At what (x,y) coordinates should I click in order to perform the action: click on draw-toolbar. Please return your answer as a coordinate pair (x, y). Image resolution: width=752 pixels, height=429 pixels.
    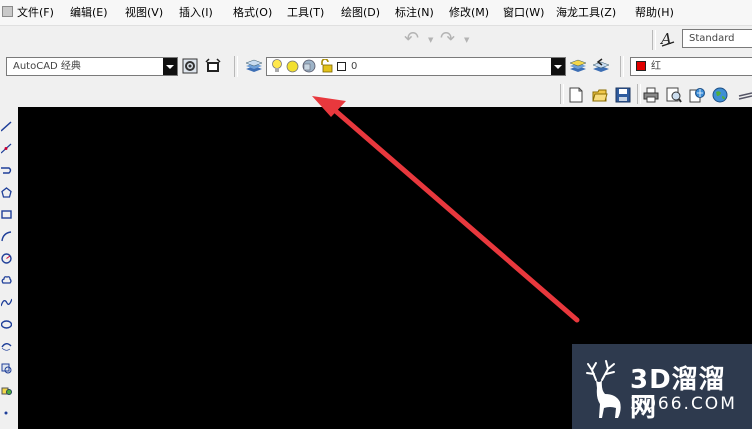
    Looking at the image, I should click on (9, 268).